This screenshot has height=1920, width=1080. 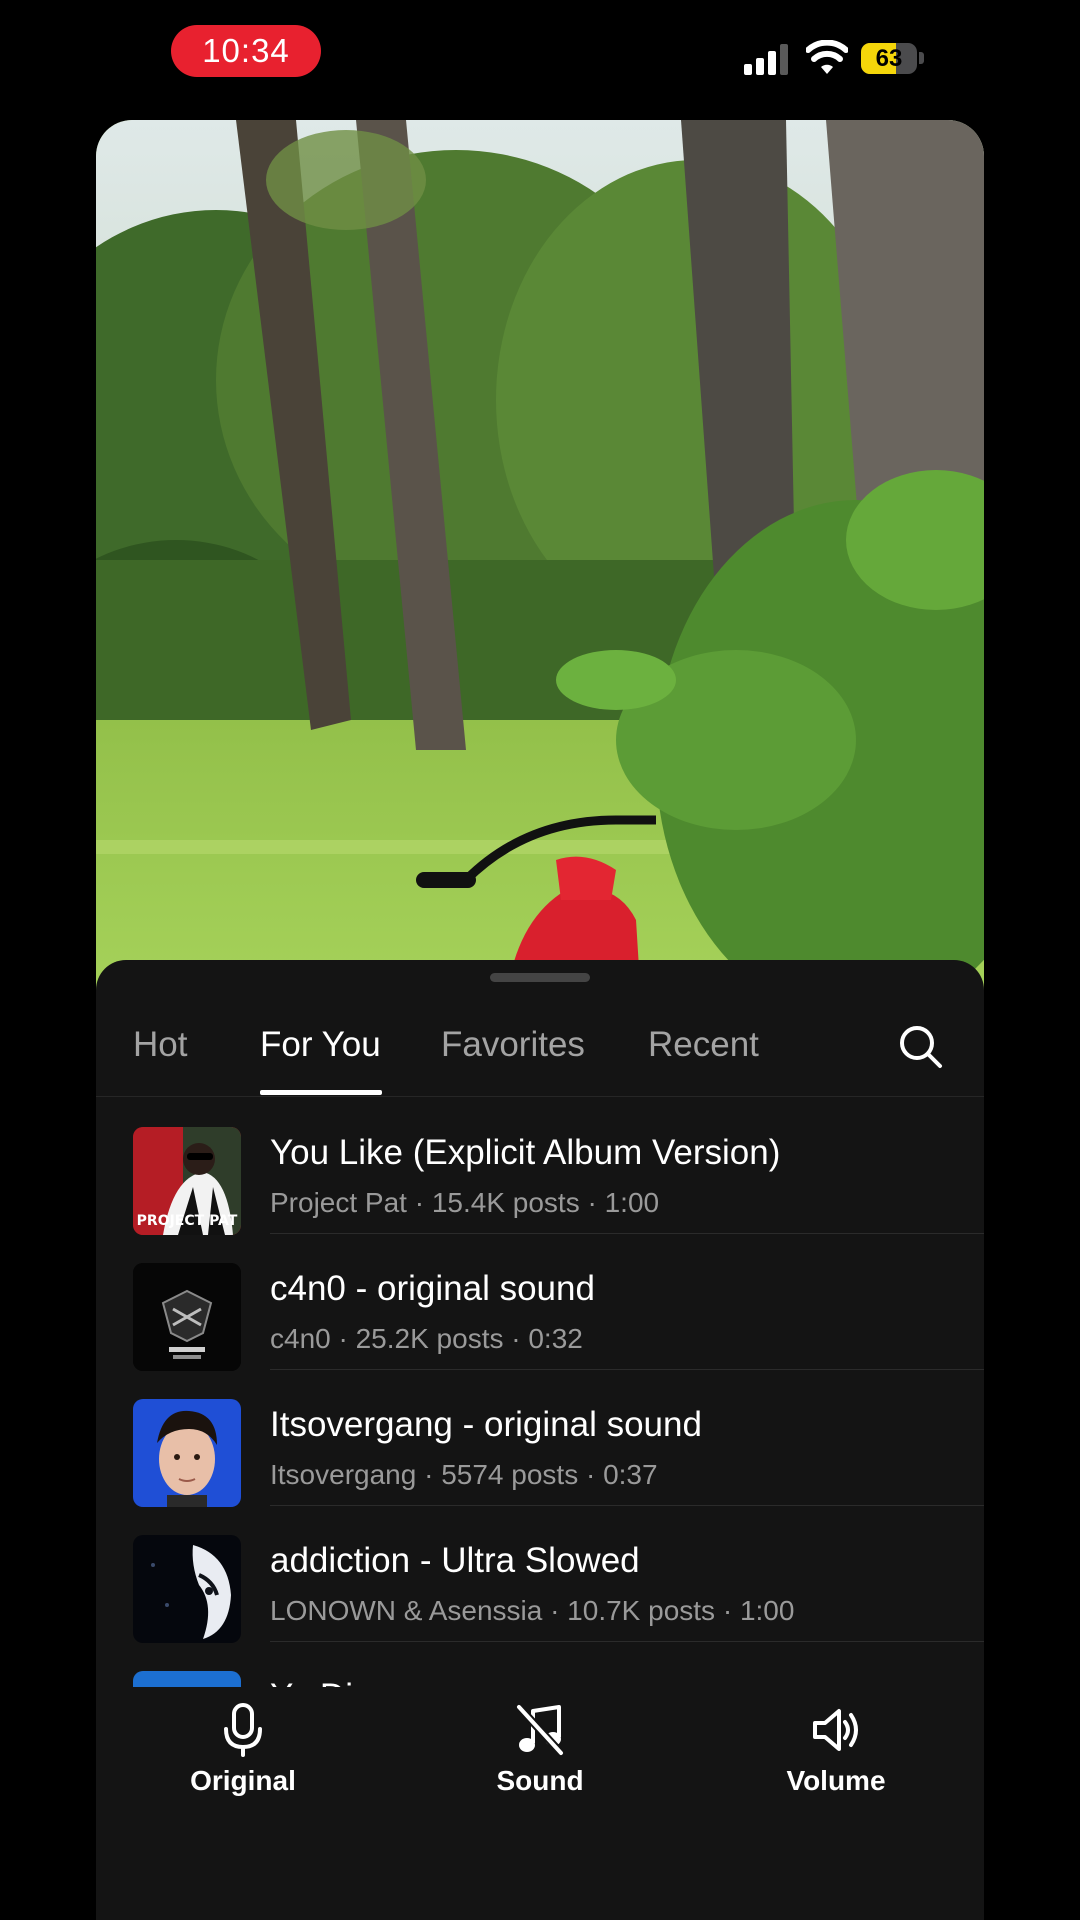 I want to click on original-label: Original, so click(x=243, y=1780).